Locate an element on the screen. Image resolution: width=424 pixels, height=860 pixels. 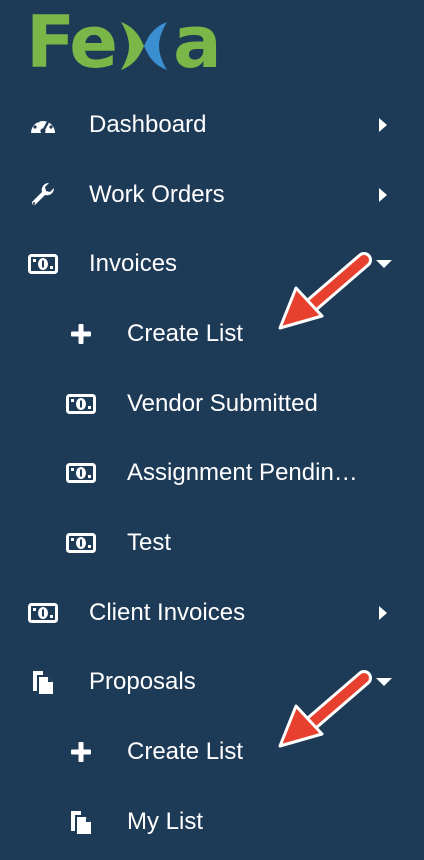
sidebar-item-dashboard: Dashboard is located at coordinates (212, 125).